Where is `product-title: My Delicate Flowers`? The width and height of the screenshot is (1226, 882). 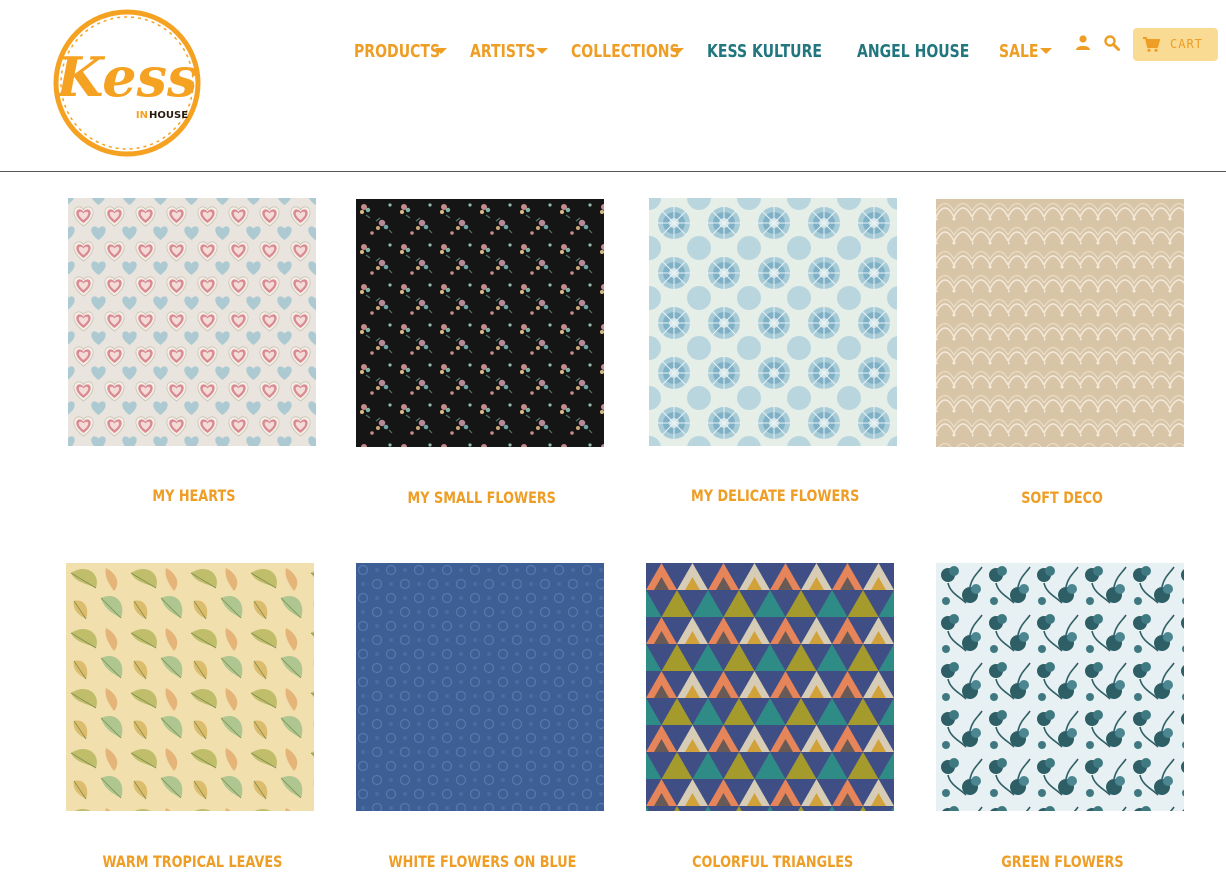
product-title: My Delicate Flowers is located at coordinates (775, 495).